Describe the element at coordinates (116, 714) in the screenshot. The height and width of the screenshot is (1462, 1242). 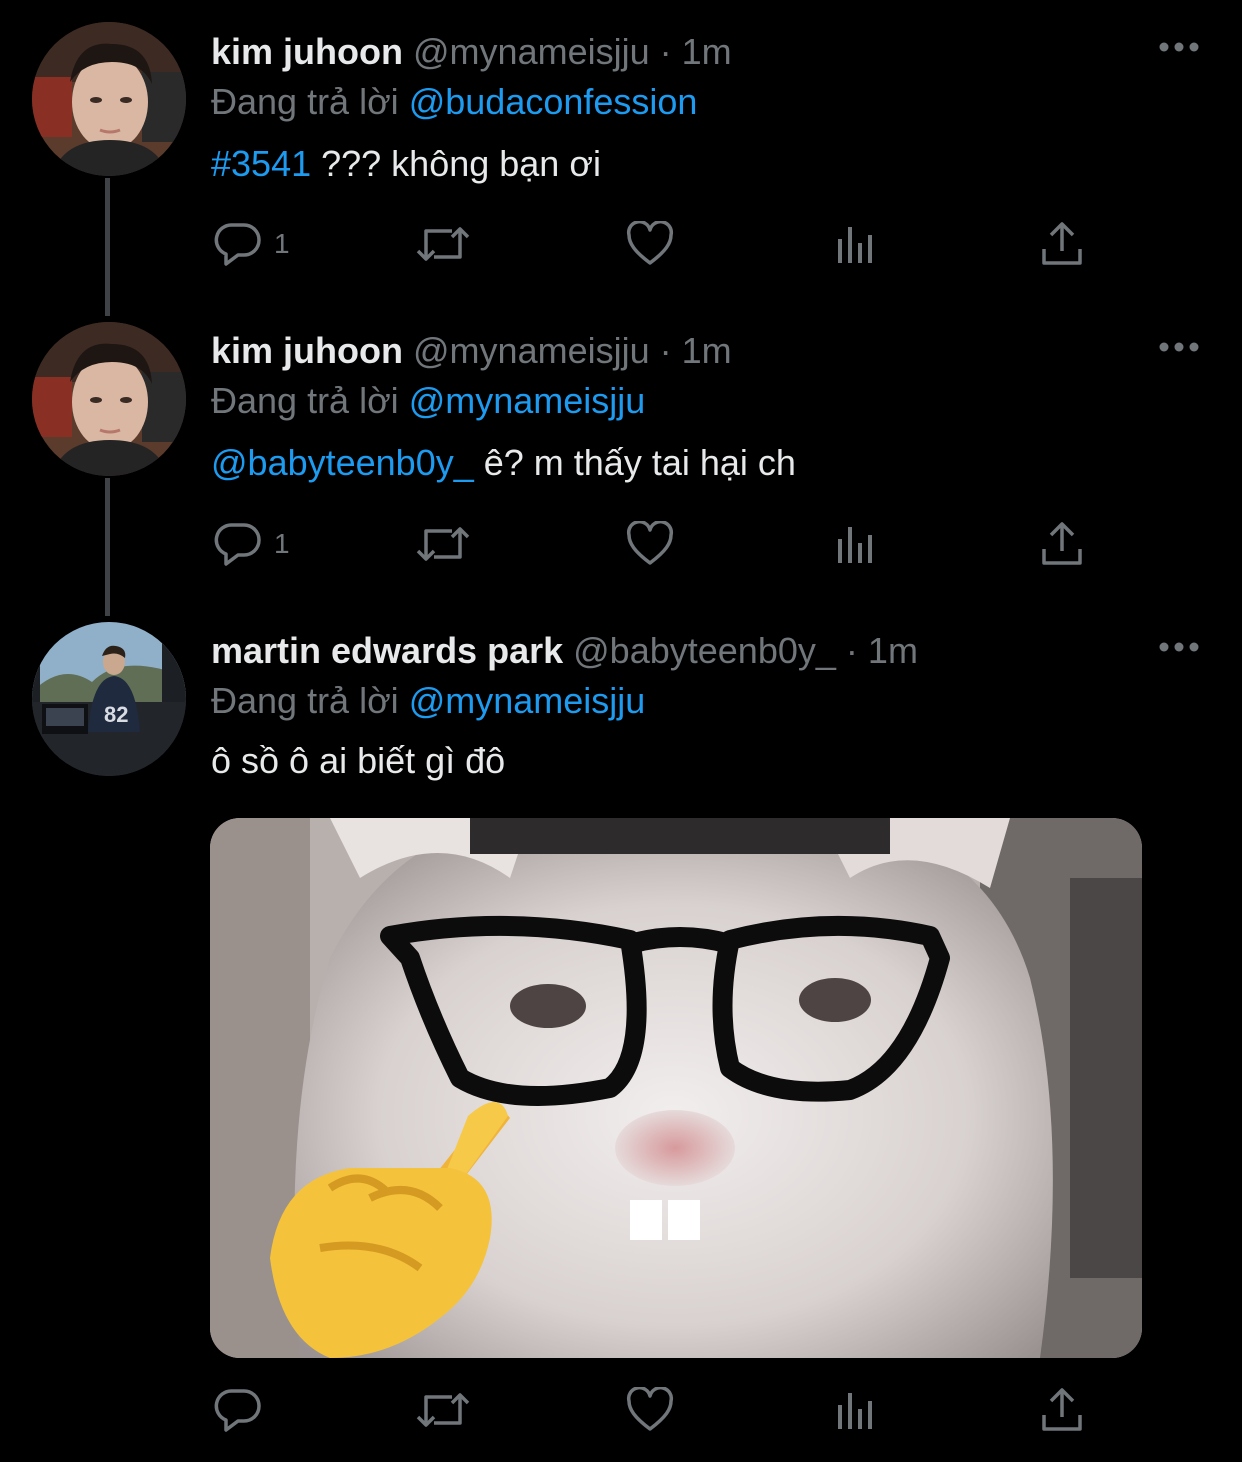
I see `svg-text: 82` at that location.